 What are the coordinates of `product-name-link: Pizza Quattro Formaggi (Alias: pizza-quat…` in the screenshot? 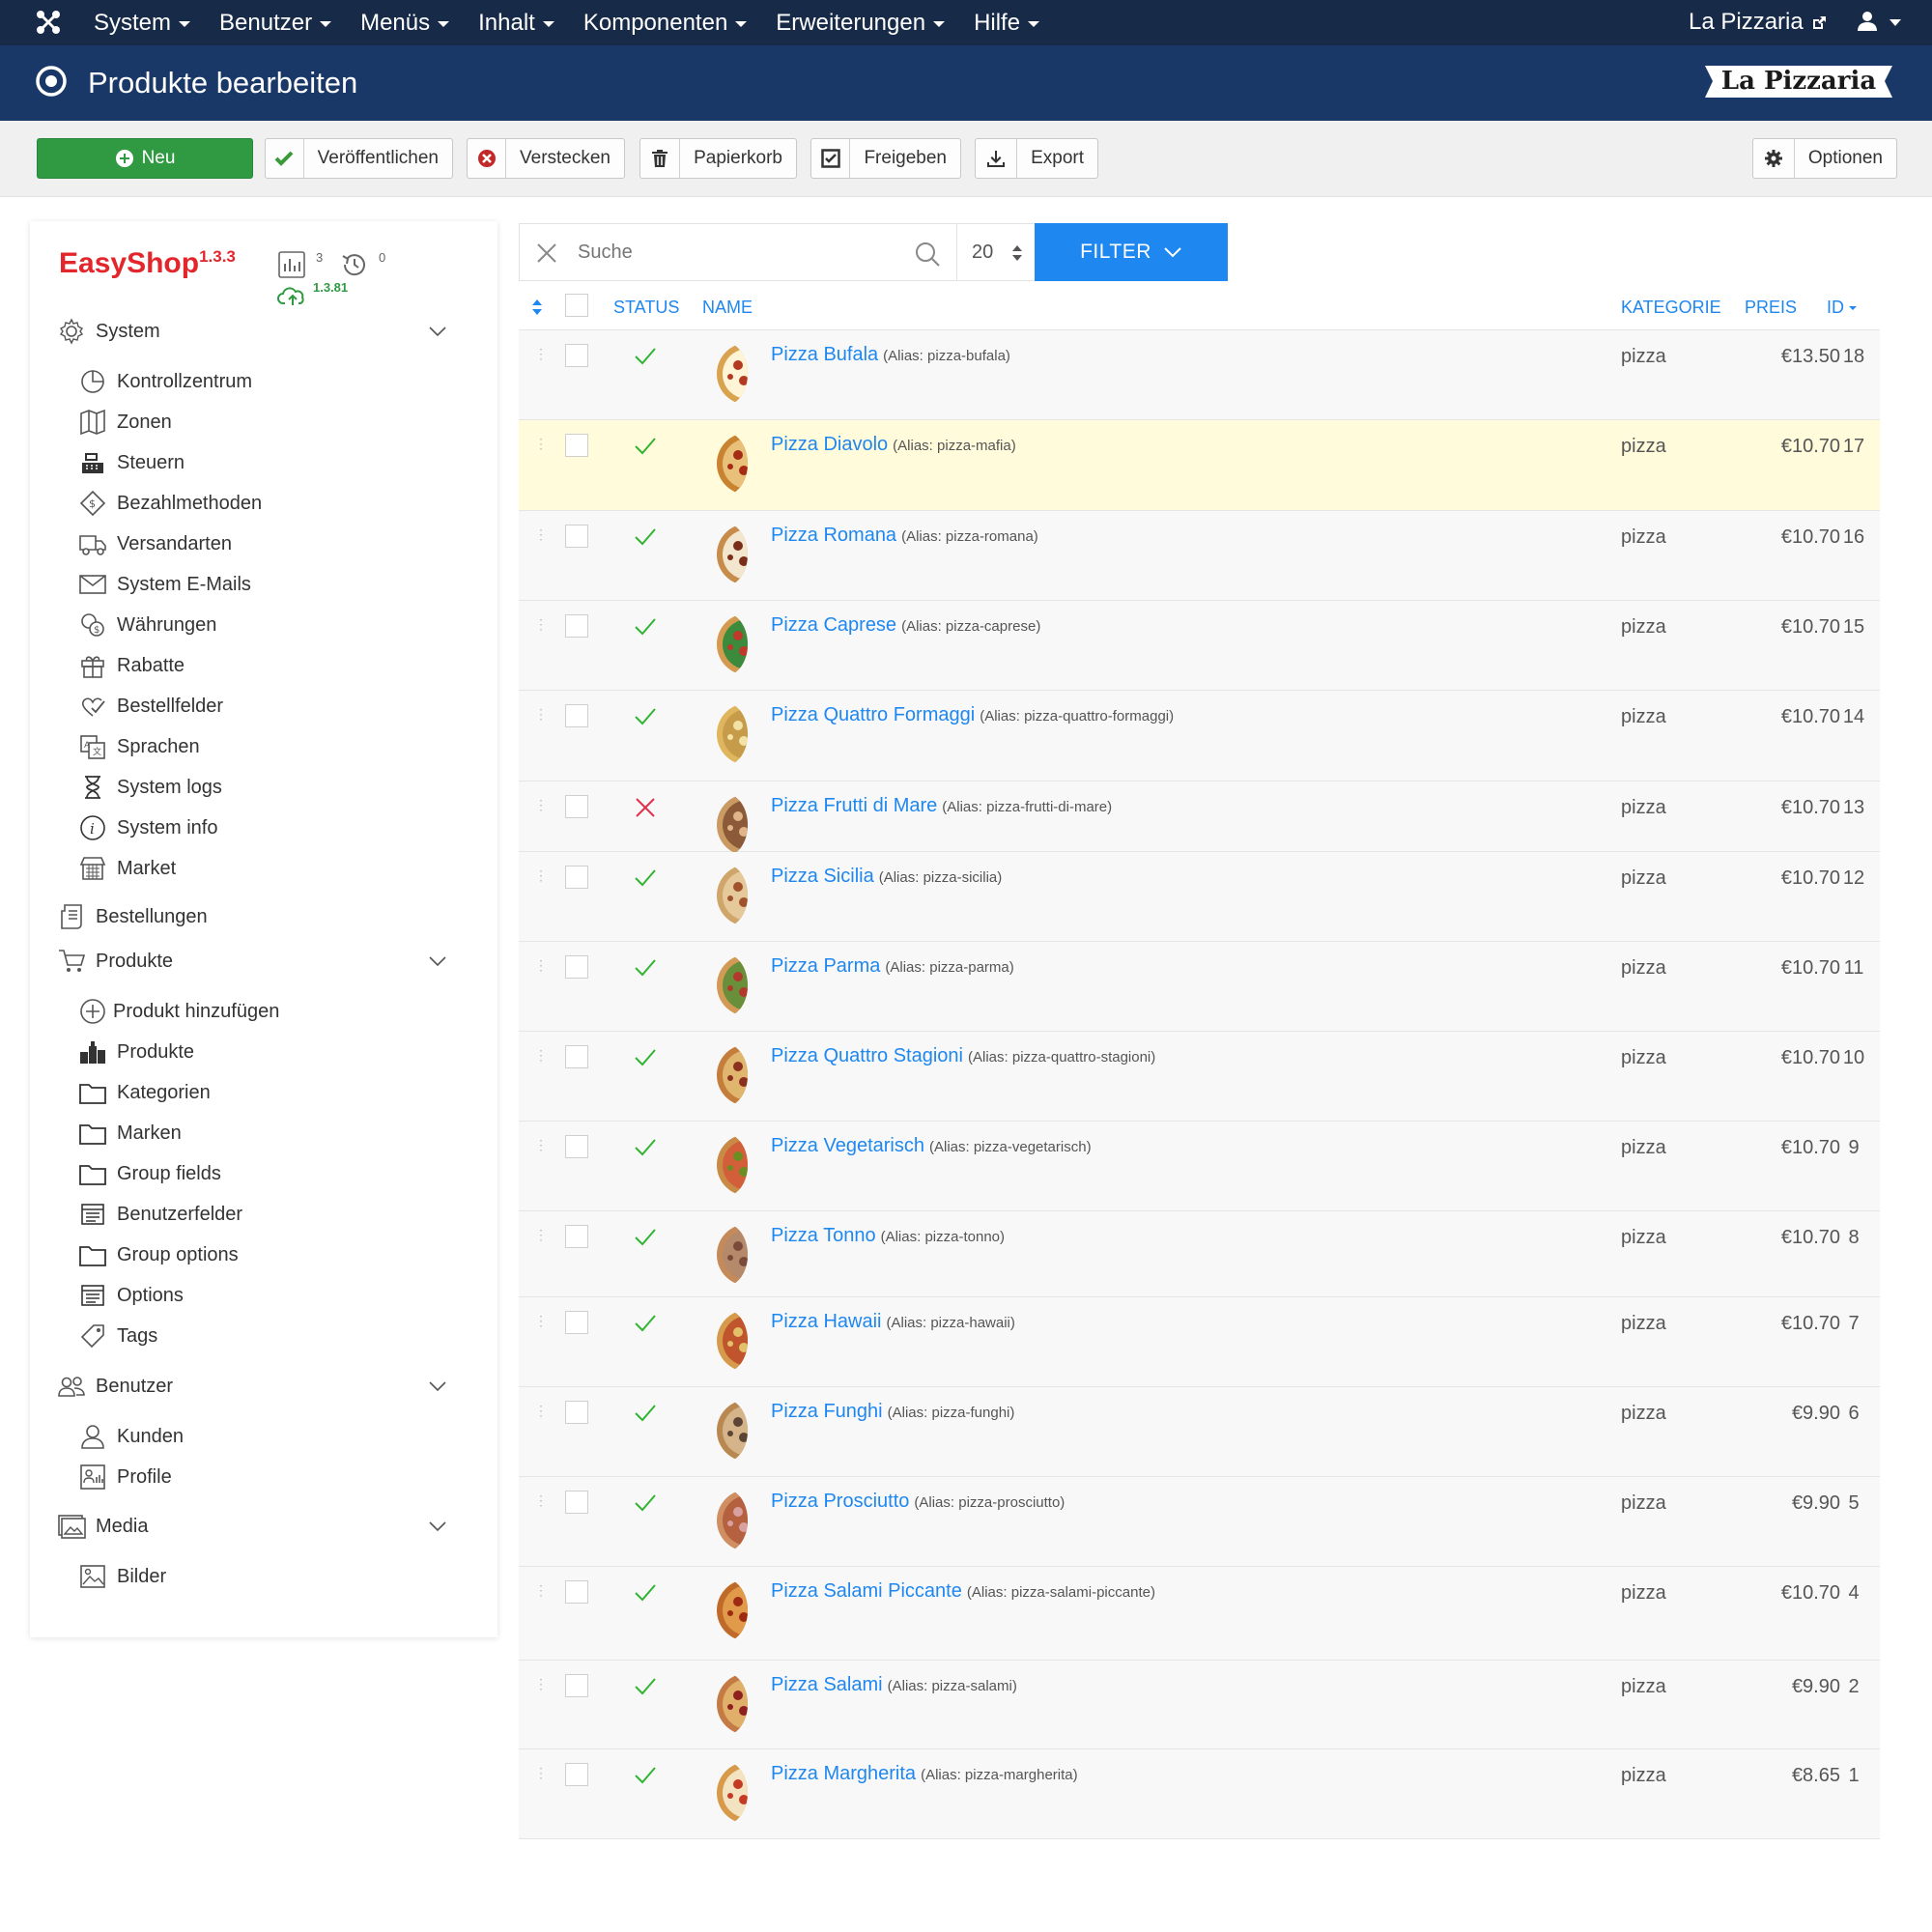 It's located at (972, 715).